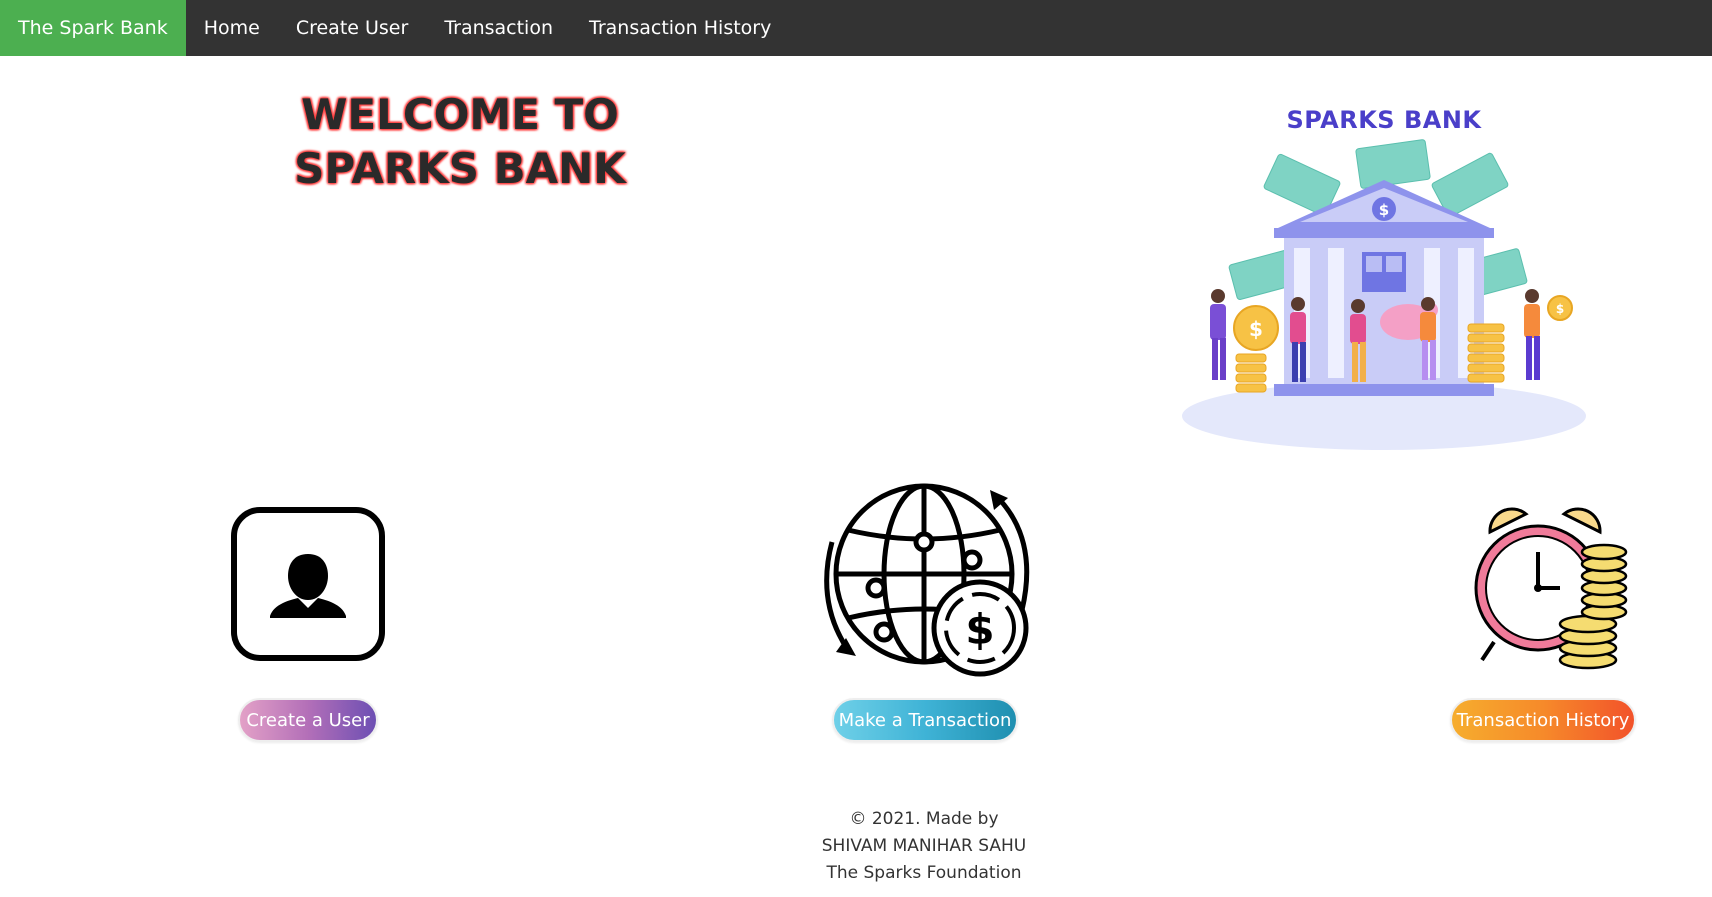 The height and width of the screenshot is (897, 1712). What do you see at coordinates (232, 28) in the screenshot?
I see `nav-home-link: Home` at bounding box center [232, 28].